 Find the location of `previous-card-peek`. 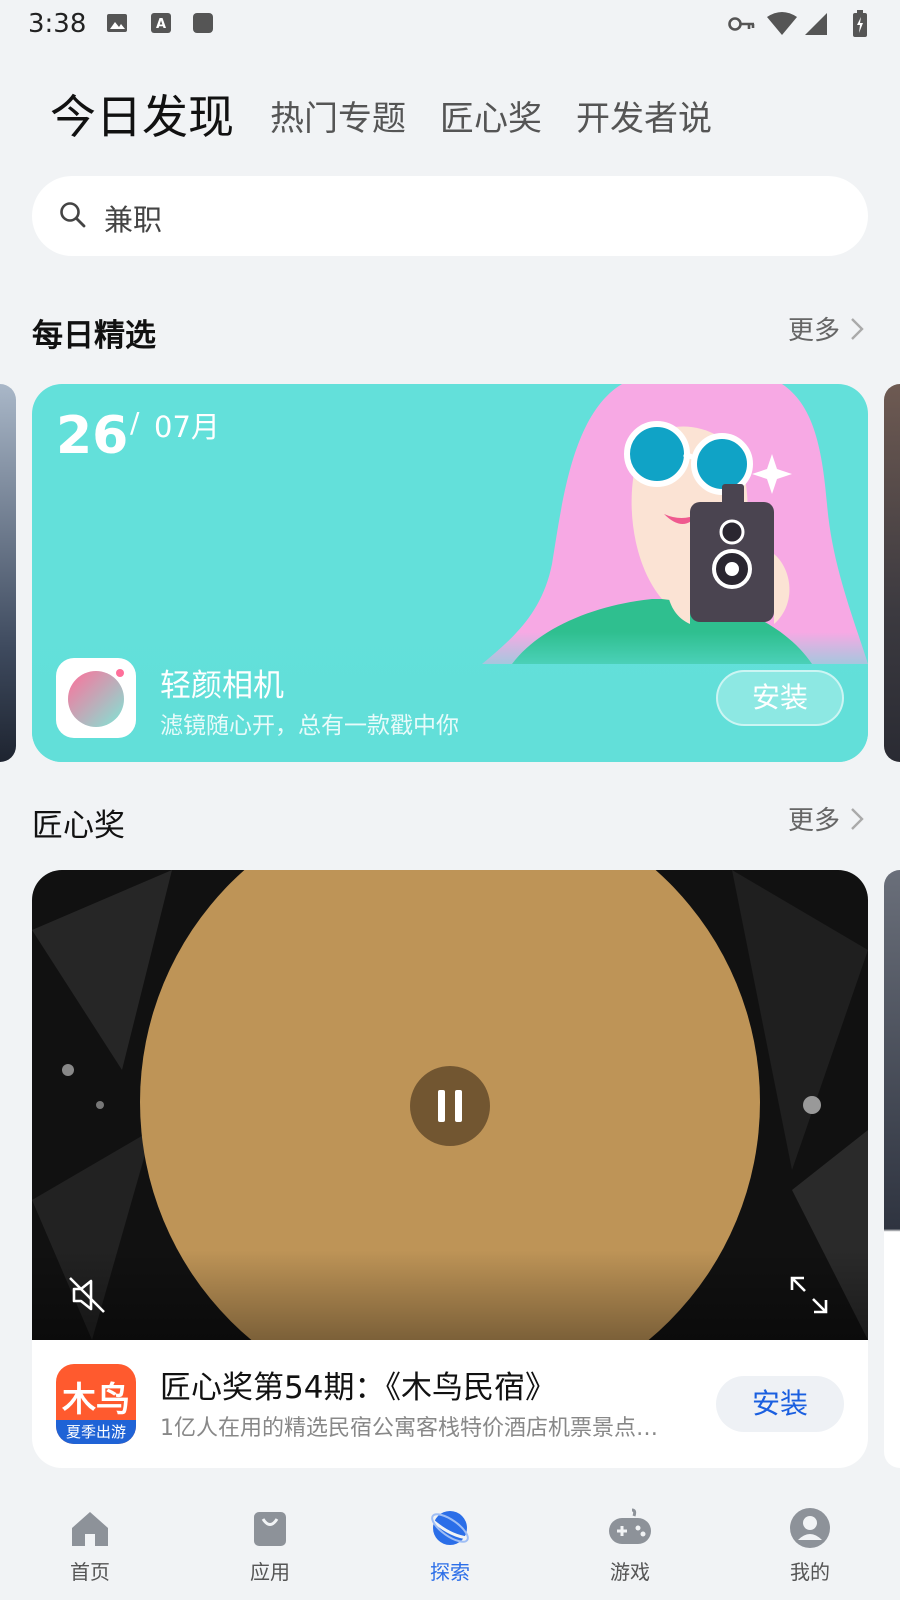

previous-card-peek is located at coordinates (8, 573).